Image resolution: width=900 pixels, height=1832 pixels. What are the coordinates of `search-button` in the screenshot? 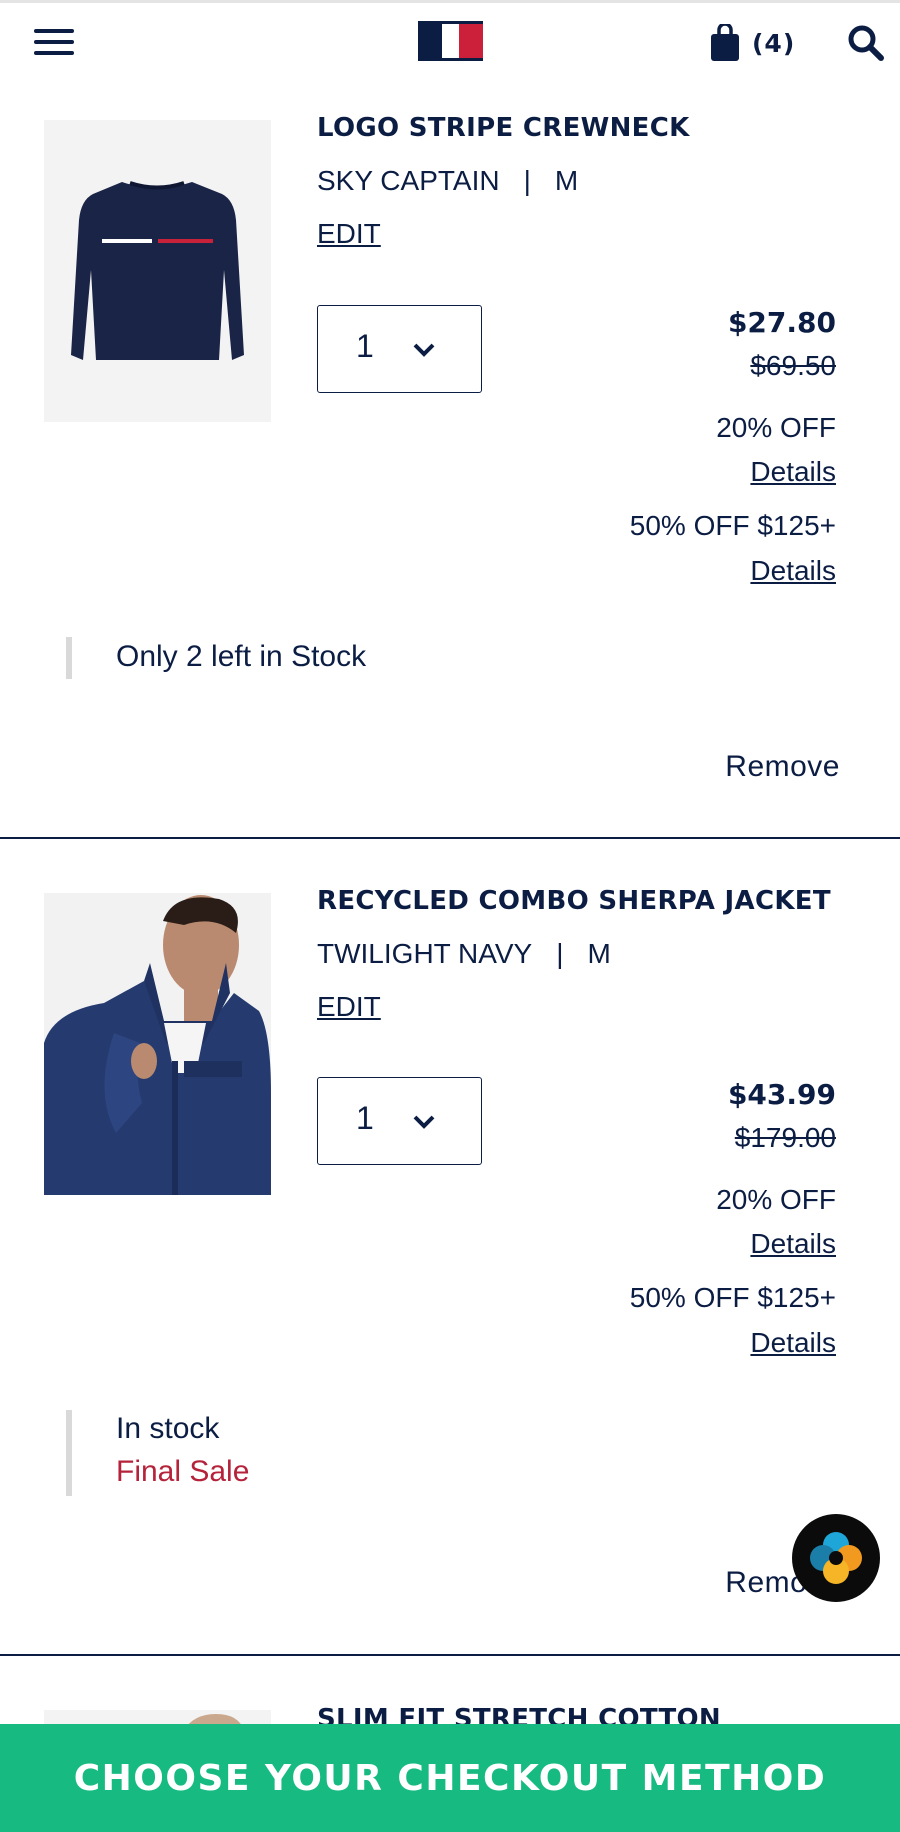 It's located at (866, 43).